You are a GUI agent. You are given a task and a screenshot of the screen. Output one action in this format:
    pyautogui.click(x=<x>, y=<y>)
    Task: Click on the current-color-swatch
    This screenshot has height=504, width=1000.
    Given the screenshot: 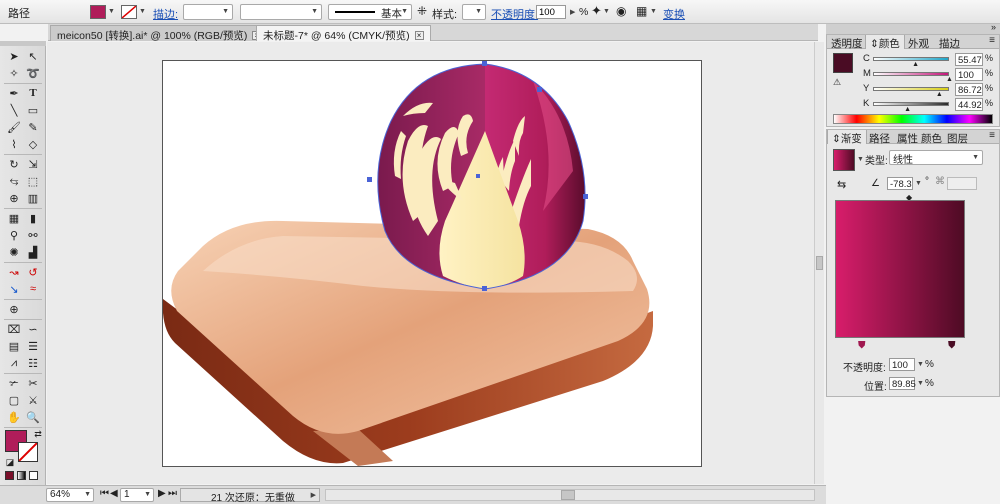 What is the action you would take?
    pyautogui.click(x=843, y=63)
    